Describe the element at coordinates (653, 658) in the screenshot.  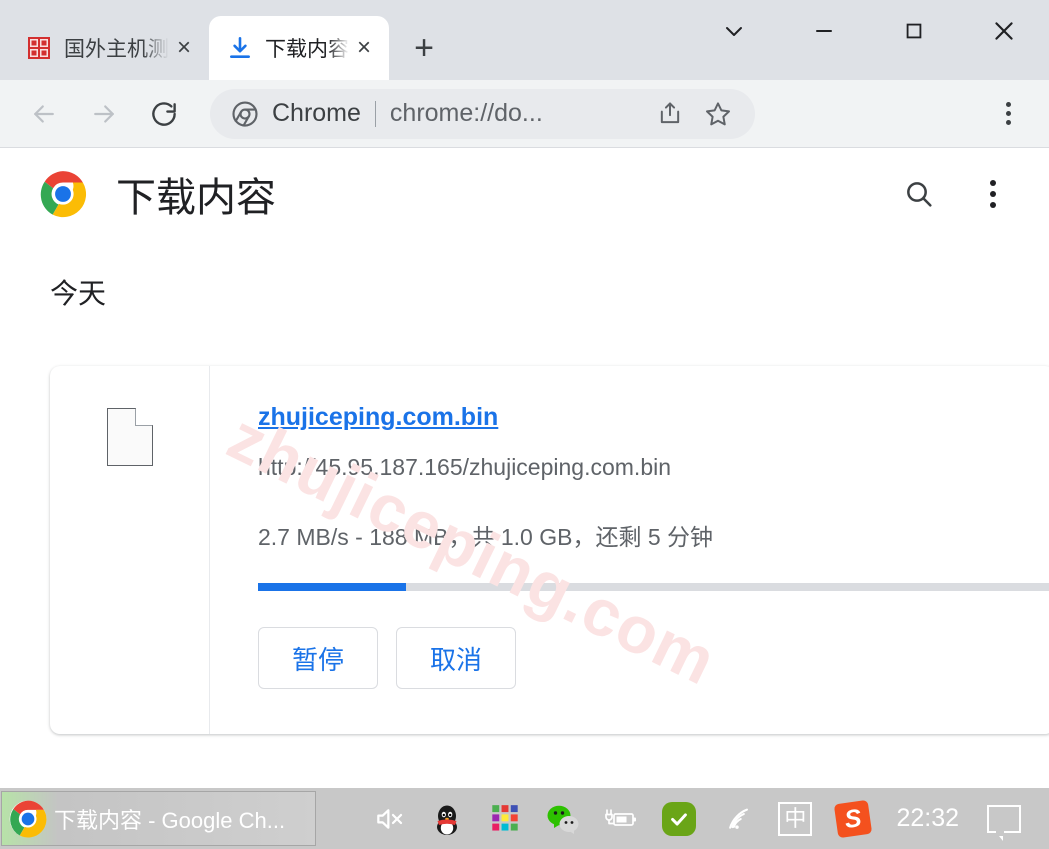
I see `download-action-buttons: 暂停 取消` at that location.